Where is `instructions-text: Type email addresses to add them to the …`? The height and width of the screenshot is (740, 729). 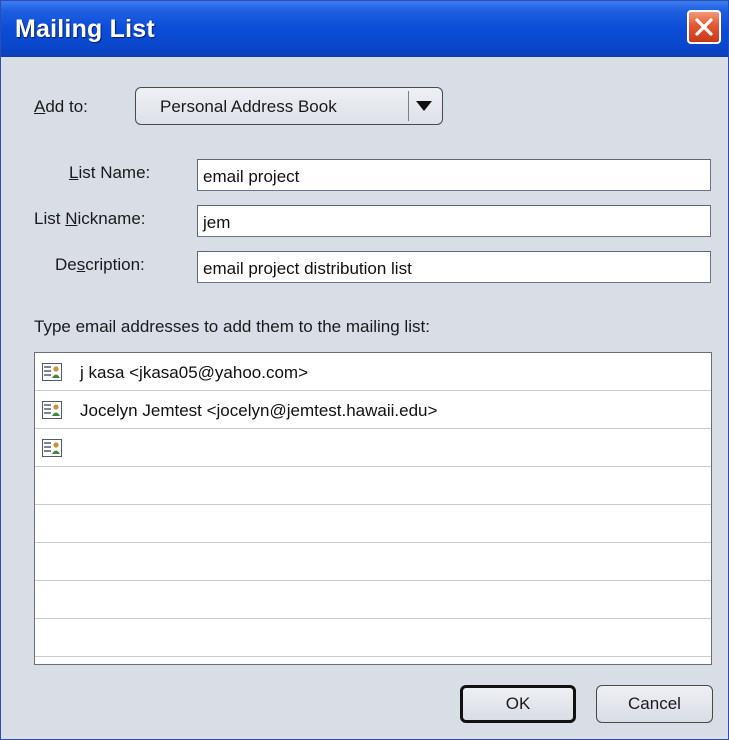 instructions-text: Type email addresses to add them to the … is located at coordinates (232, 326).